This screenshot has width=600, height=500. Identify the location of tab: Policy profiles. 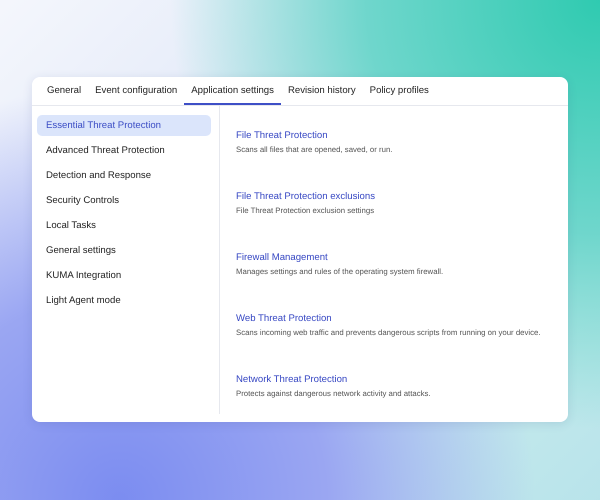
(399, 91).